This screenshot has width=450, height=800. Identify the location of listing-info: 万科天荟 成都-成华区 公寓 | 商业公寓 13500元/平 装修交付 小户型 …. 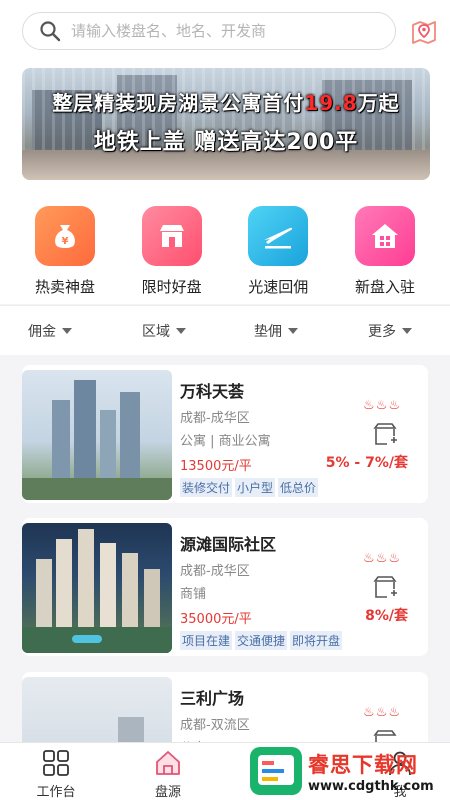
(300, 434).